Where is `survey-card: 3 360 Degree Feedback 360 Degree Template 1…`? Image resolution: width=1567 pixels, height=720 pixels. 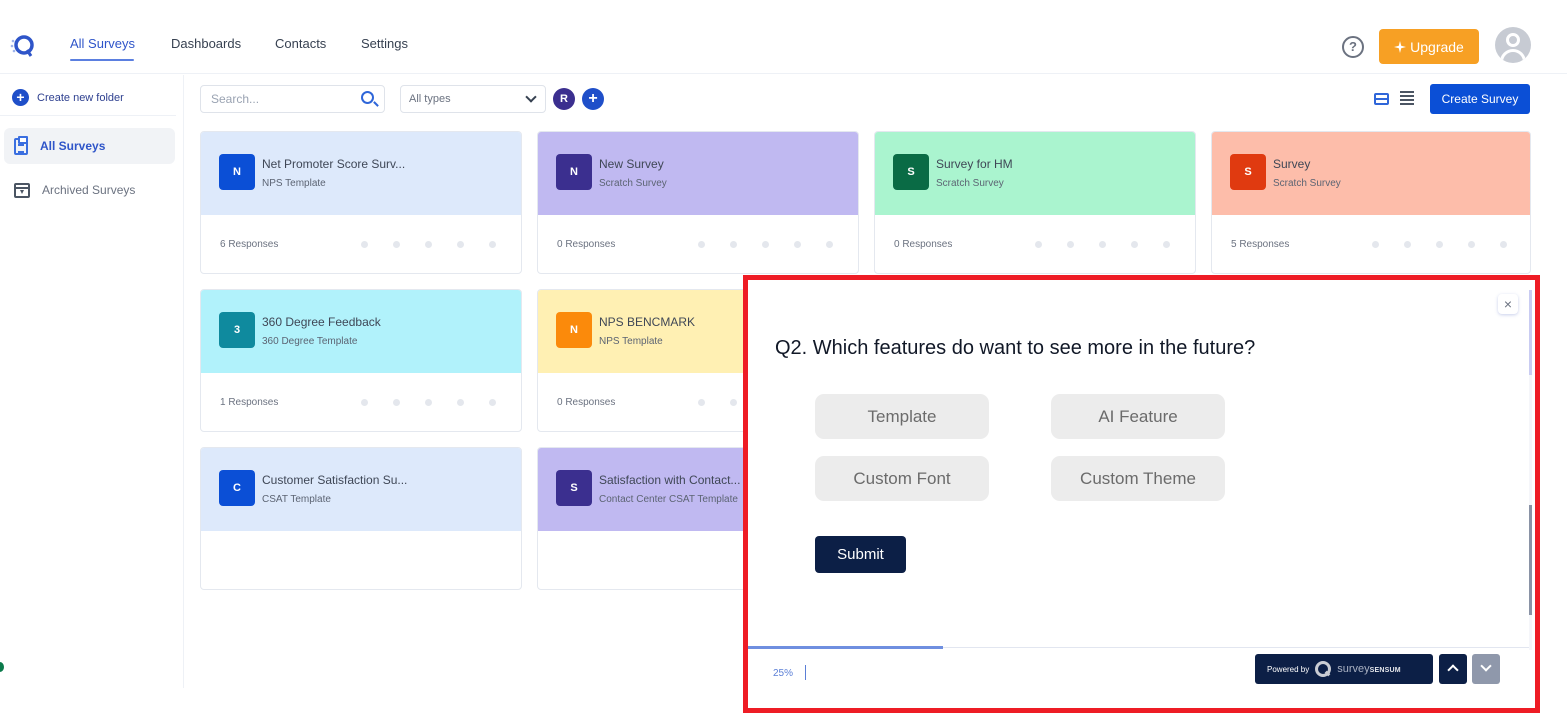 survey-card: 3 360 Degree Feedback 360 Degree Template 1… is located at coordinates (361, 360).